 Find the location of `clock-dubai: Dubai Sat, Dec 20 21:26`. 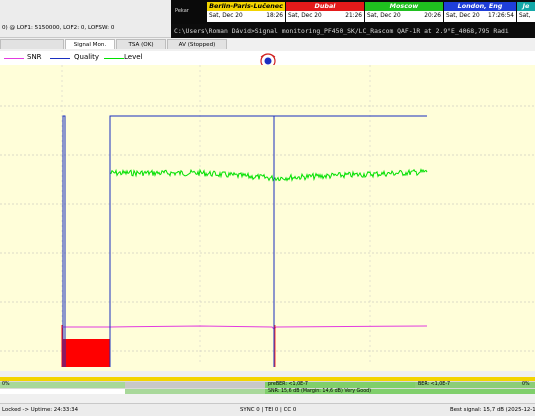

clock-dubai: Dubai Sat, Dec 20 21:26 is located at coordinates (325, 12).